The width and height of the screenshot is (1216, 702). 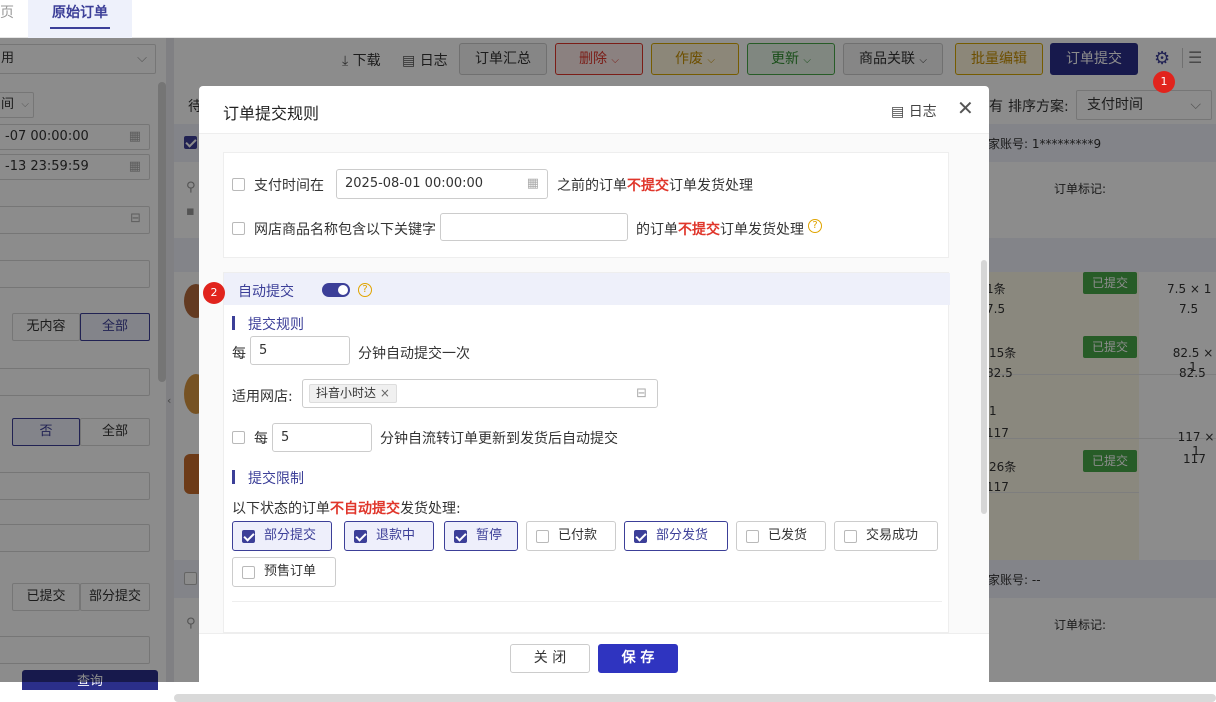 I want to click on status-label: 部分发货, so click(x=682, y=535).